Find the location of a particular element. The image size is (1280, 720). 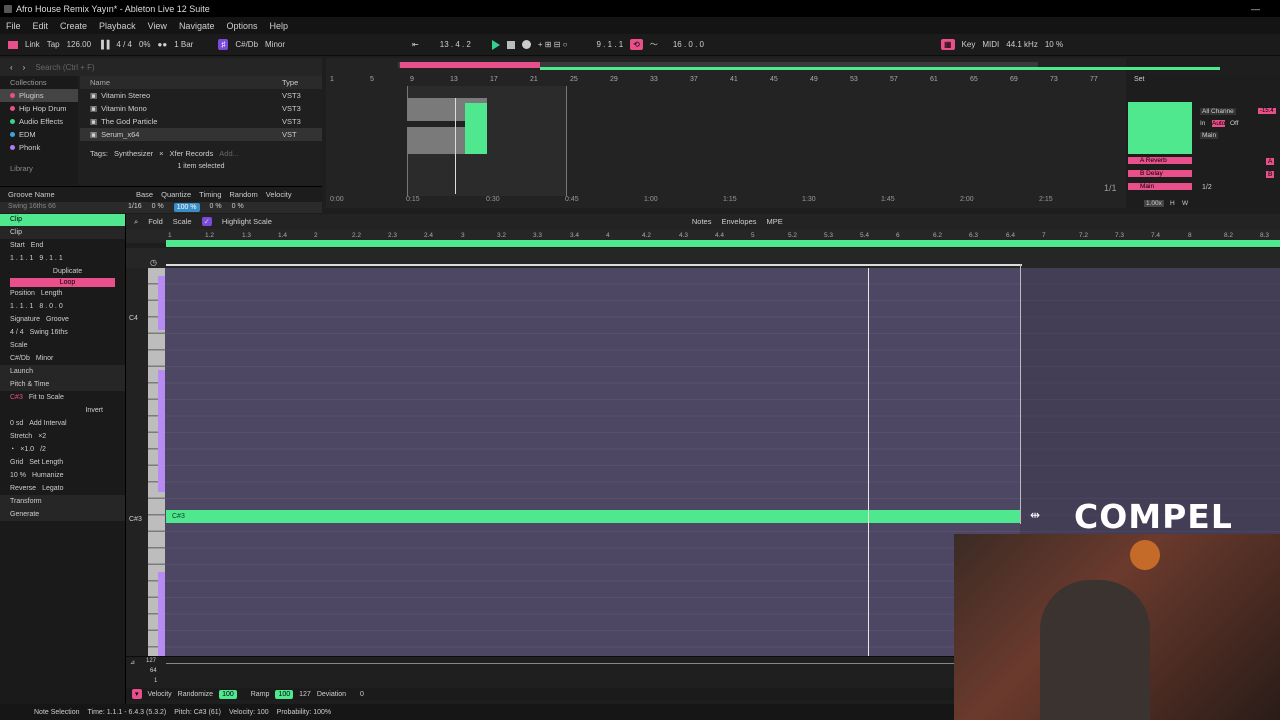

list-item: ▣ Serum_x64 VST is located at coordinates (201, 134).